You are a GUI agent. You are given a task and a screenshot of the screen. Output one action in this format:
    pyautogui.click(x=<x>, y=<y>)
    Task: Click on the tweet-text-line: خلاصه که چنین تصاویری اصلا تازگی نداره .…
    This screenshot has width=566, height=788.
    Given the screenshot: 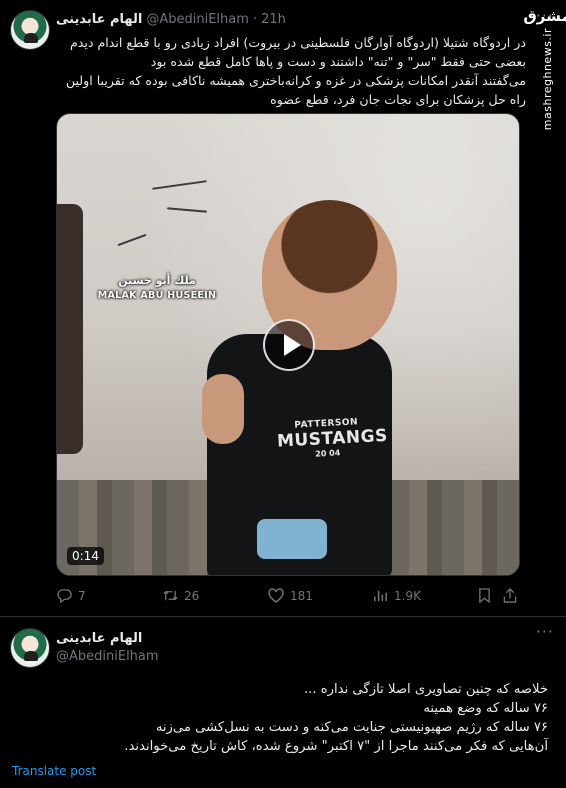 What is the action you would take?
    pyautogui.click(x=425, y=689)
    